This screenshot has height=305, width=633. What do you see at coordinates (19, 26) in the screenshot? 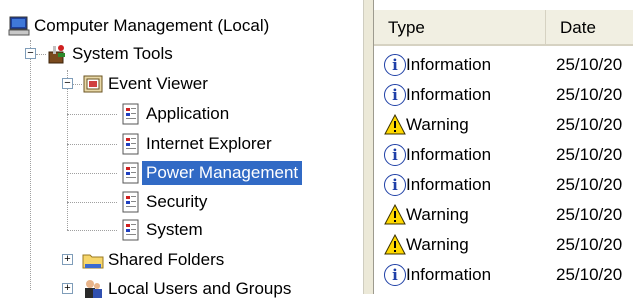
I see `computer-icon` at bounding box center [19, 26].